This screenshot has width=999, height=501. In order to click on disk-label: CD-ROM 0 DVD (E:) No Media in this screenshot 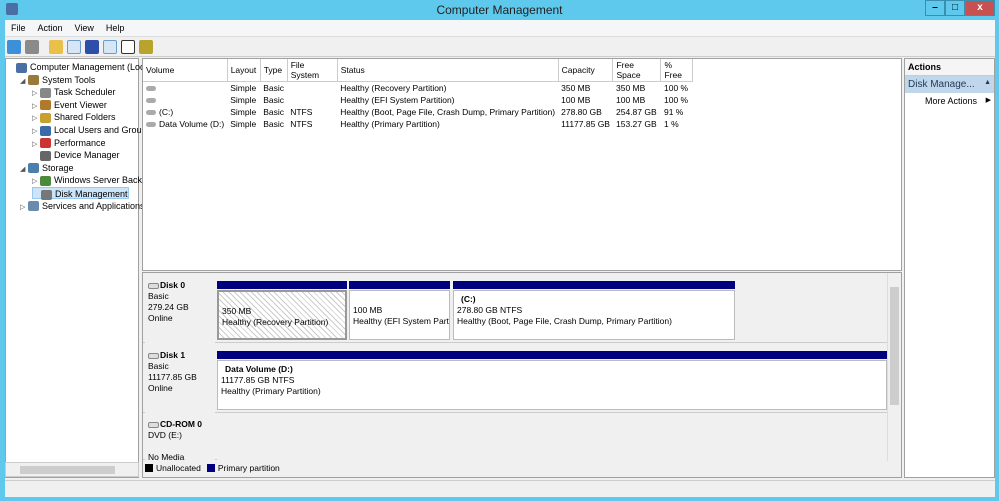, I will do `click(180, 439)`.